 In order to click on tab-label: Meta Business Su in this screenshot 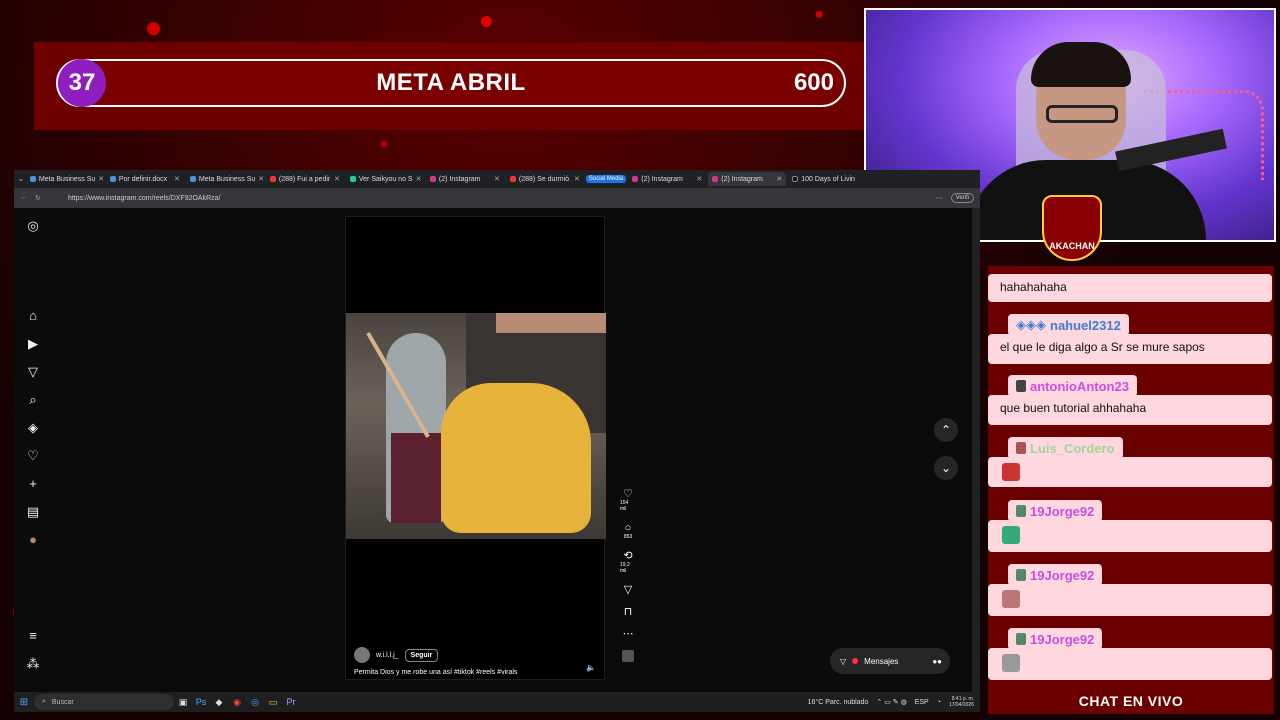, I will do `click(227, 179)`.